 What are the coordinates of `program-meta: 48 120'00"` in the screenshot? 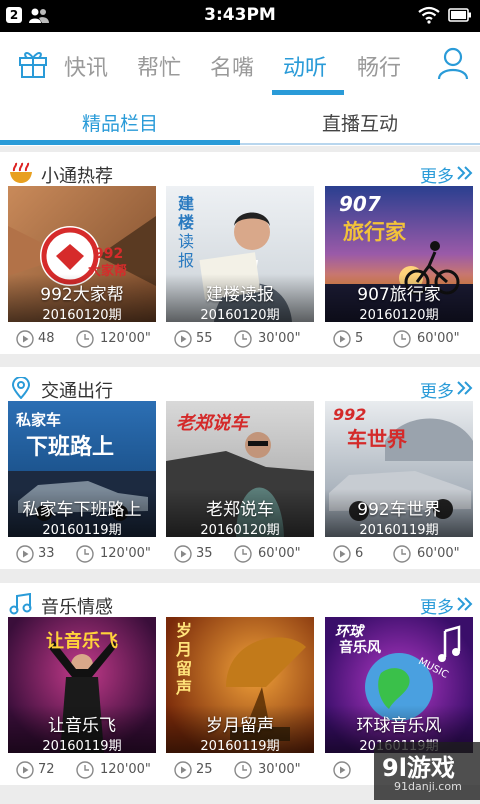 It's located at (82, 339).